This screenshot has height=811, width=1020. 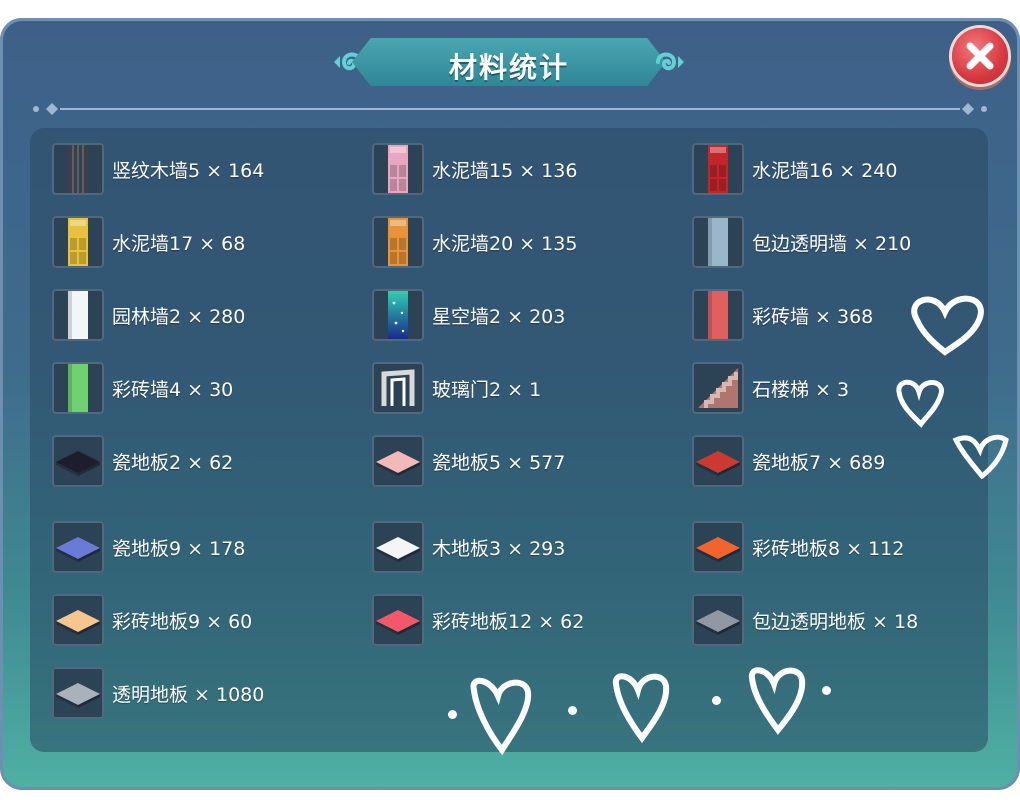 I want to click on material-label: 瓷地板9 × 178, so click(x=179, y=548).